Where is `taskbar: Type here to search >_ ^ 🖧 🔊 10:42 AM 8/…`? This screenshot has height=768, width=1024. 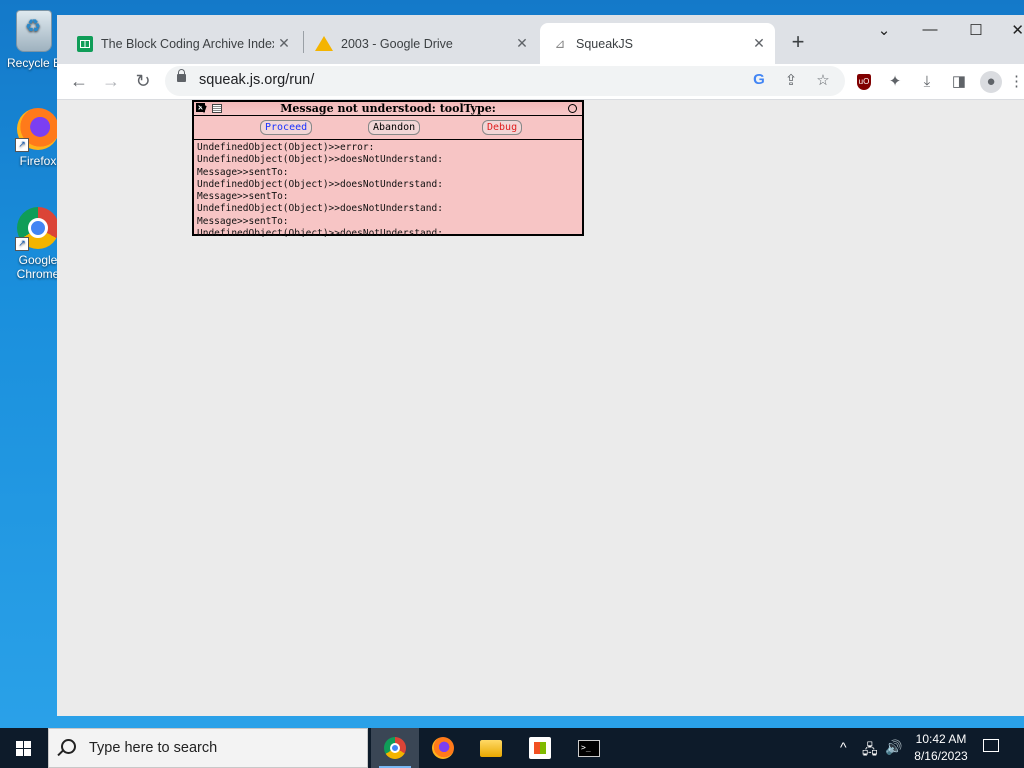
taskbar: Type here to search >_ ^ 🖧 🔊 10:42 AM 8/… is located at coordinates (512, 748).